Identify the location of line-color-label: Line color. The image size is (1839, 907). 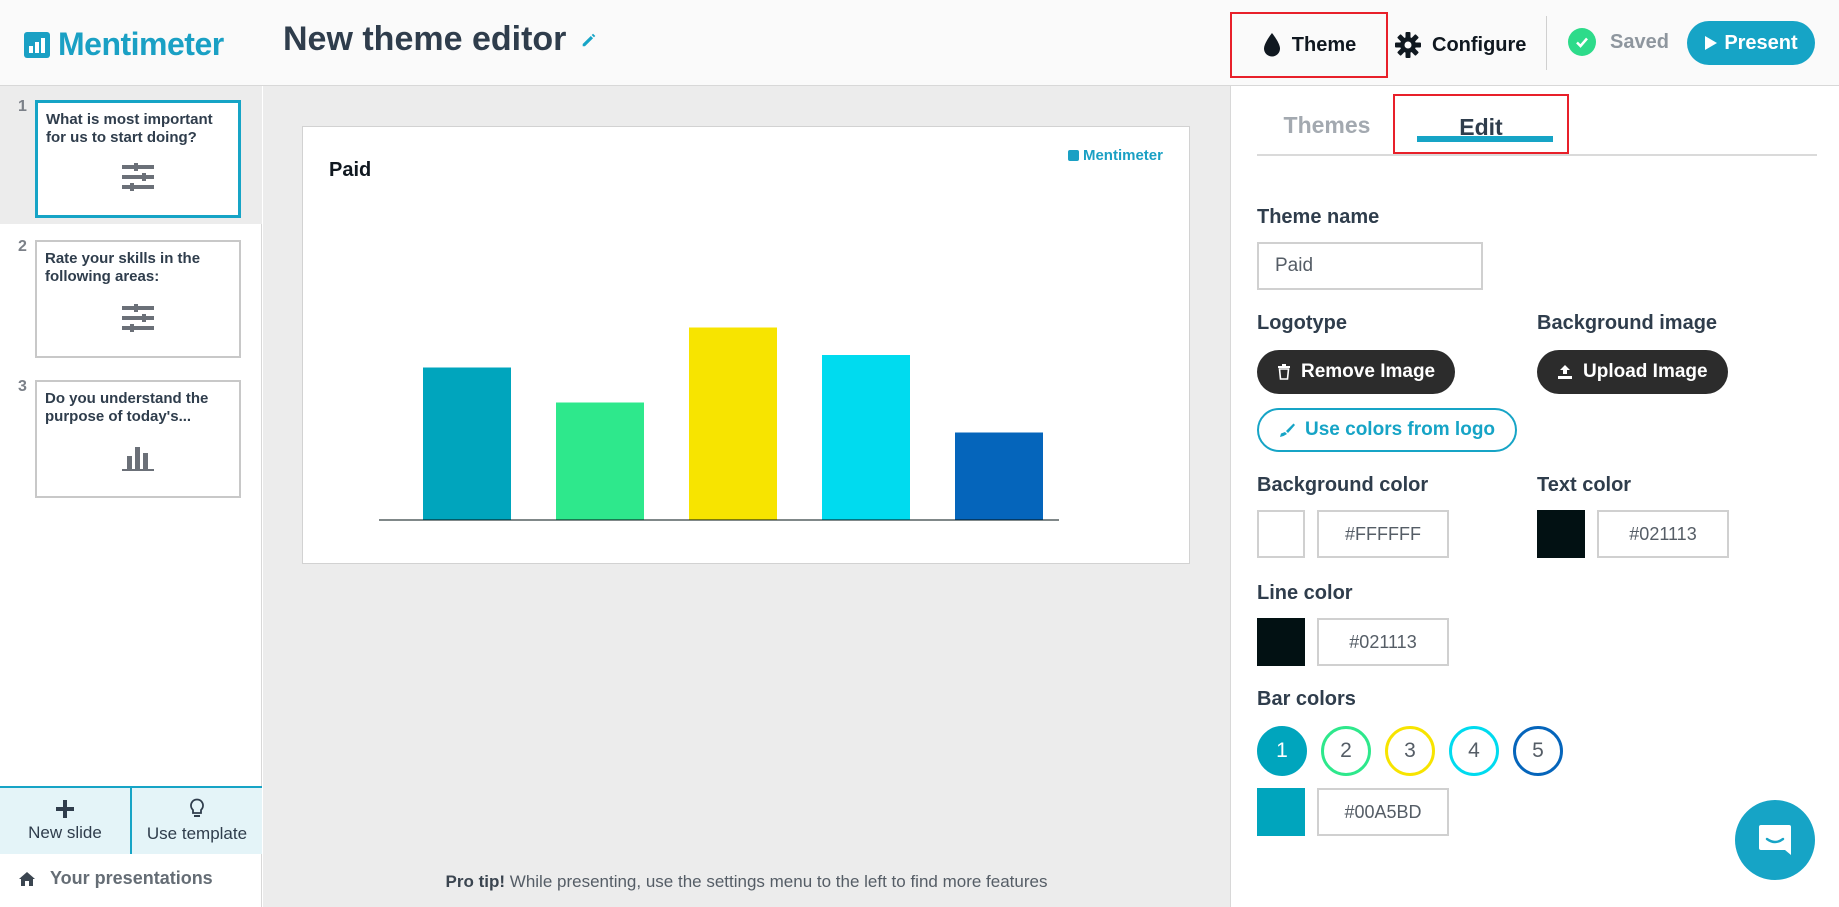
(1305, 593).